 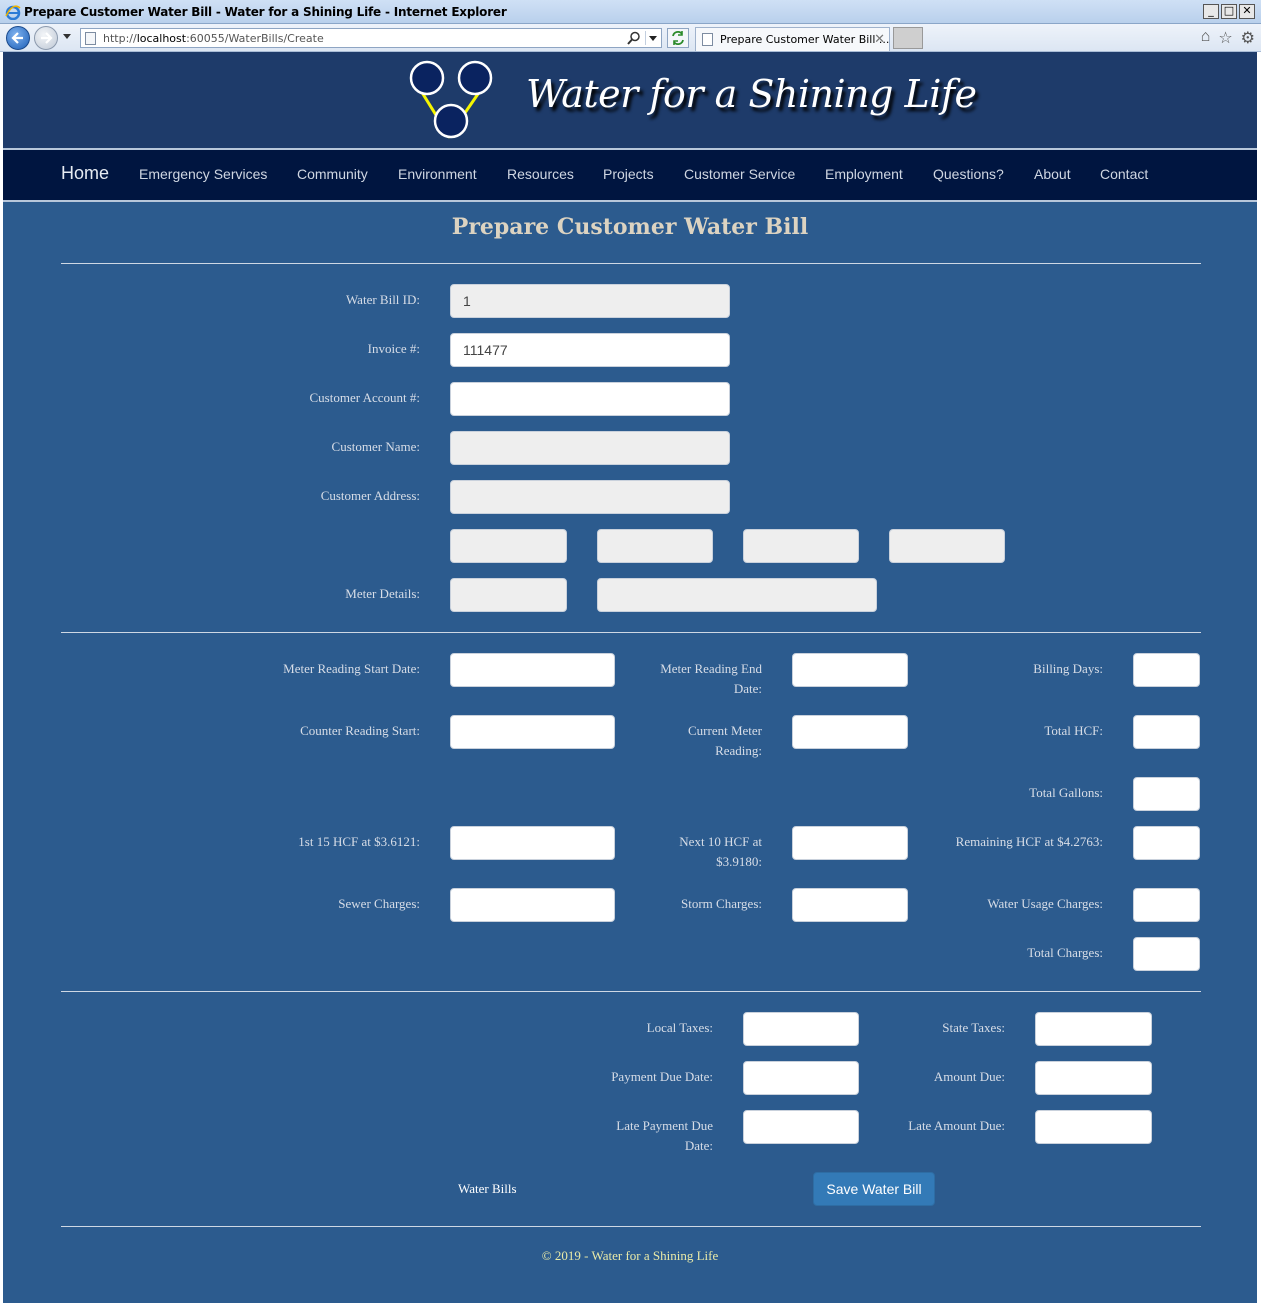 I want to click on water-usage-charges-label: Water Usage Charges:, so click(x=1045, y=903).